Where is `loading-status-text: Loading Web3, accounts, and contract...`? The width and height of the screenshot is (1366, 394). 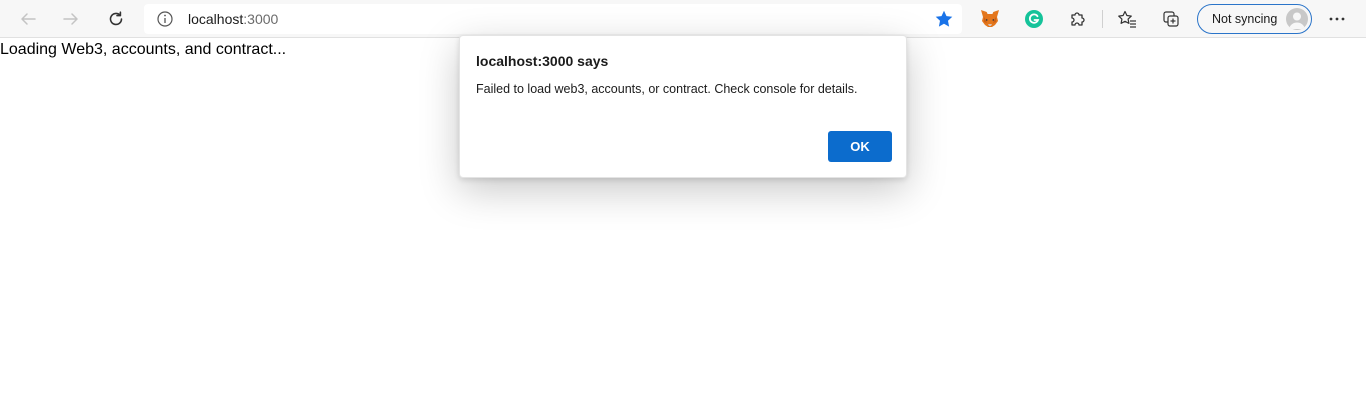
loading-status-text: Loading Web3, accounts, and contract... is located at coordinates (143, 49).